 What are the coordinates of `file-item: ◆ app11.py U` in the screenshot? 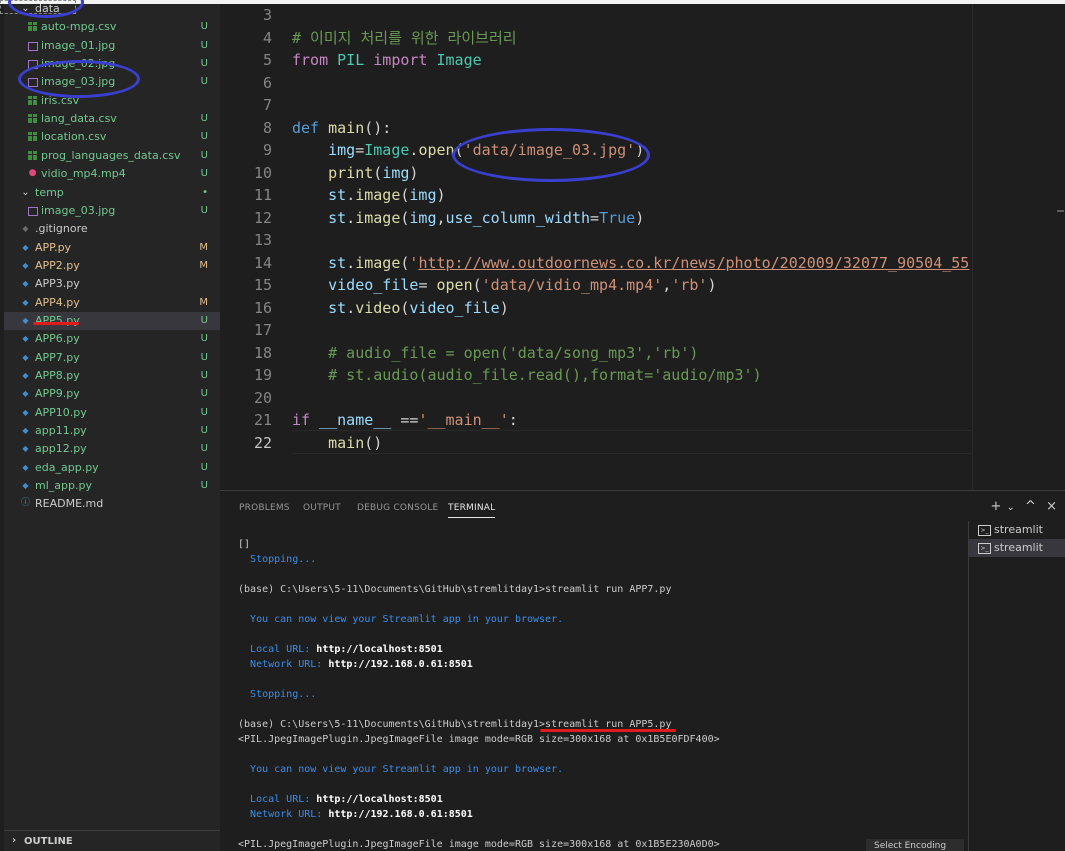 It's located at (112, 431).